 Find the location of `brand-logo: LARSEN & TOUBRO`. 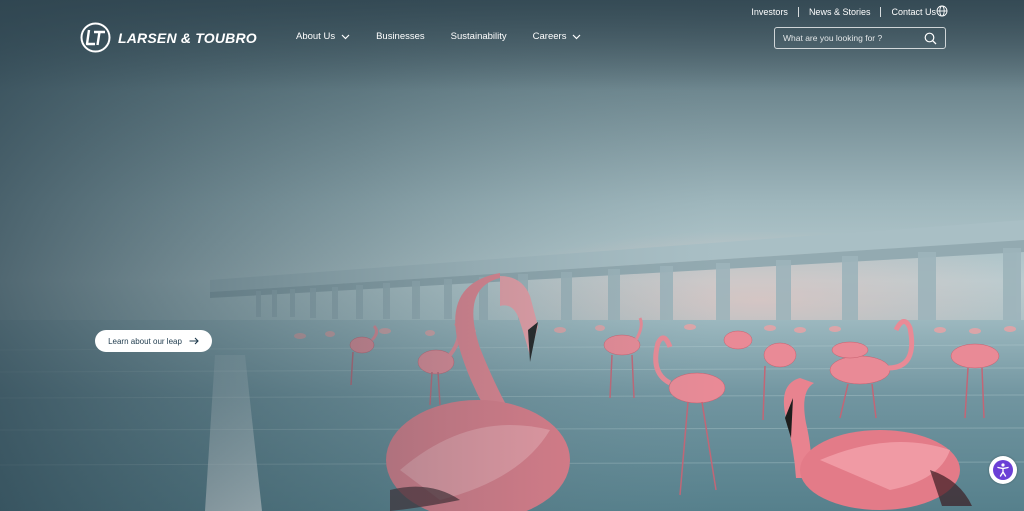

brand-logo: LARSEN & TOUBRO is located at coordinates (168, 37).